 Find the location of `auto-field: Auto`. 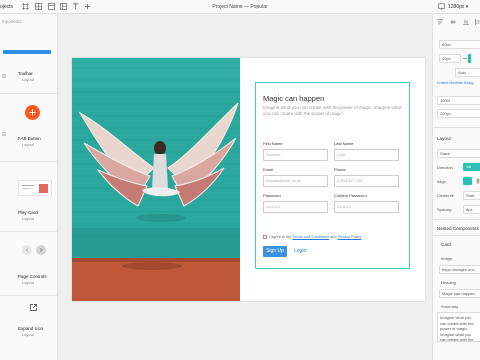

auto-field: Auto is located at coordinates (467, 72).